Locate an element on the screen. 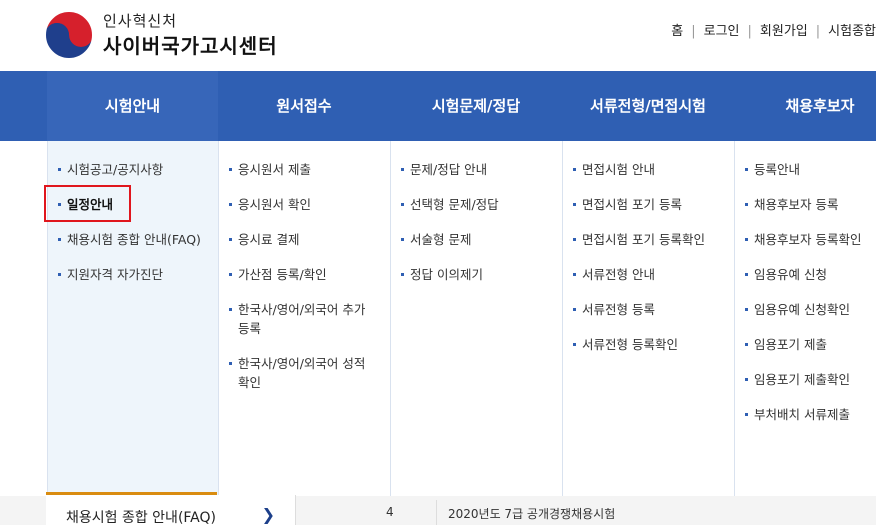 The image size is (876, 527). menu-item-check-application: 응시원서 확인 is located at coordinates (298, 204).